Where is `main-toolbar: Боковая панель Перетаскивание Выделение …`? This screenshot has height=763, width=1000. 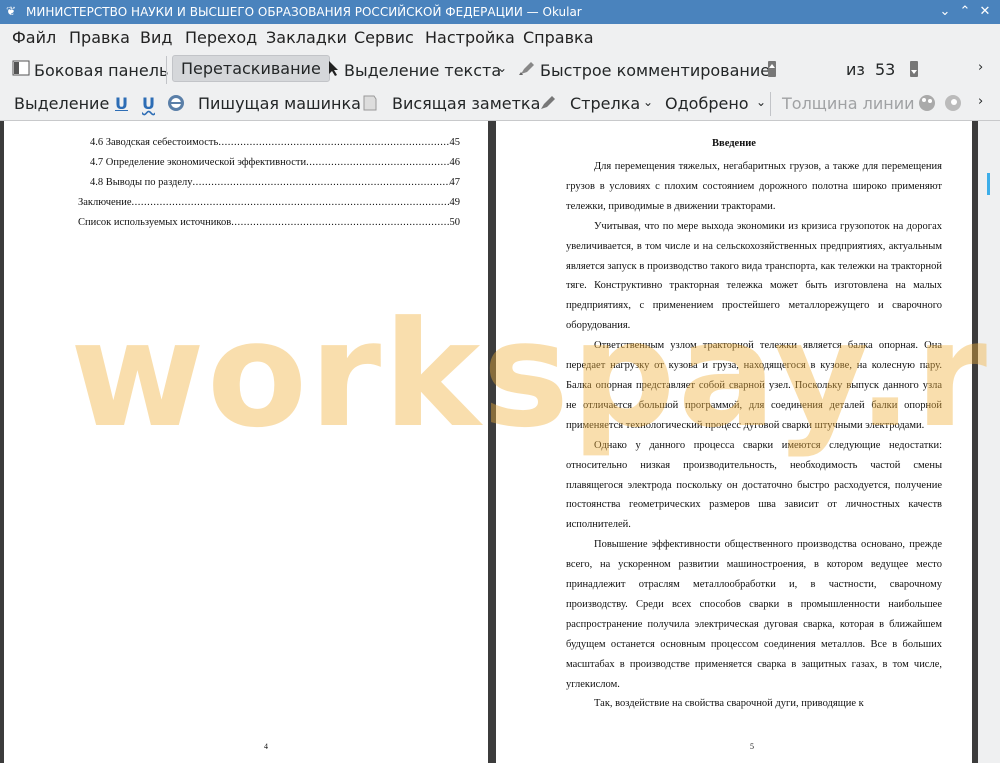 main-toolbar: Боковая панель Перетаскивание Выделение … is located at coordinates (500, 94).